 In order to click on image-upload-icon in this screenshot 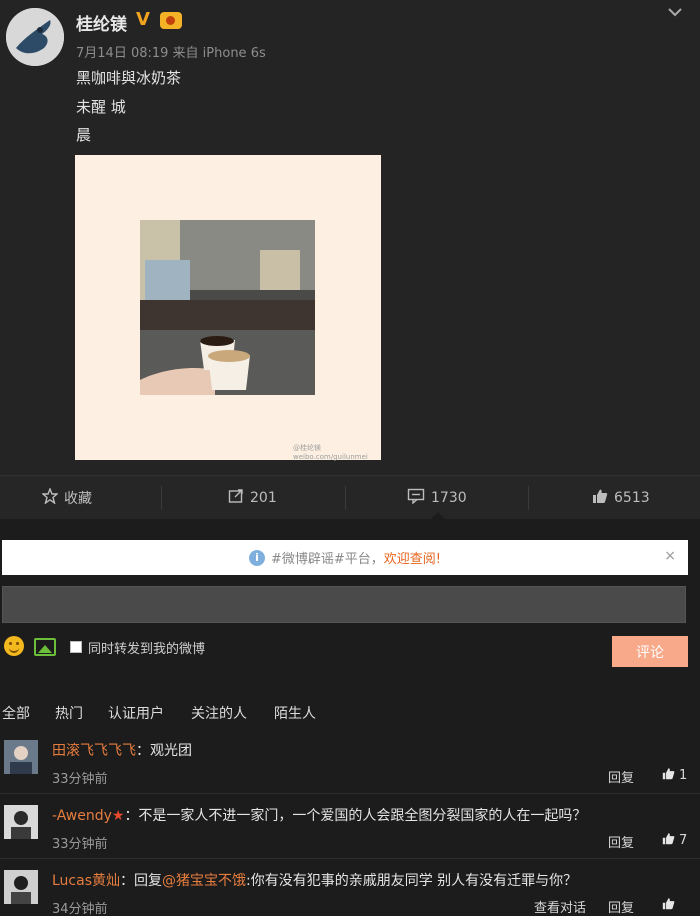, I will do `click(45, 647)`.